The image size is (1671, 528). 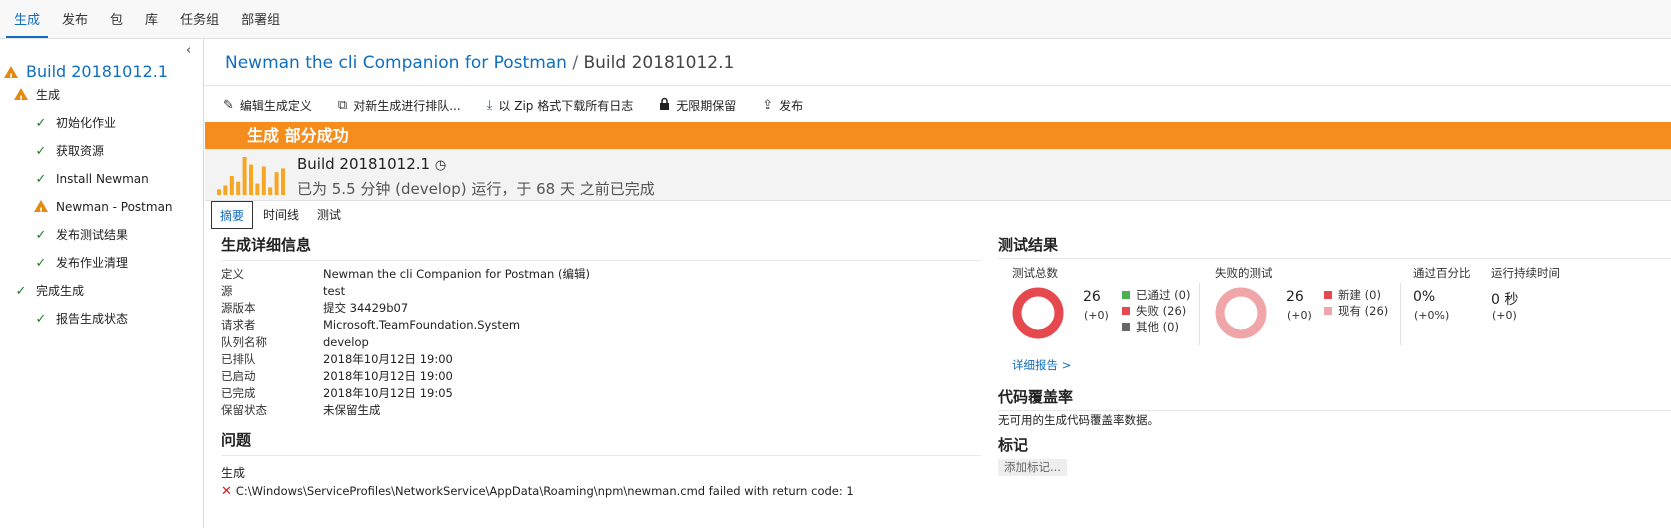 What do you see at coordinates (199, 20) in the screenshot?
I see `topnav-task-groups: 任务组` at bounding box center [199, 20].